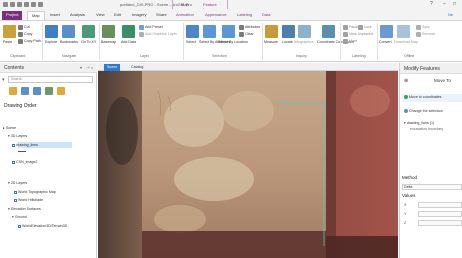 This screenshot has height=258, width=462. I want to click on goto-xy-button: Go To XY, so click(88, 42).